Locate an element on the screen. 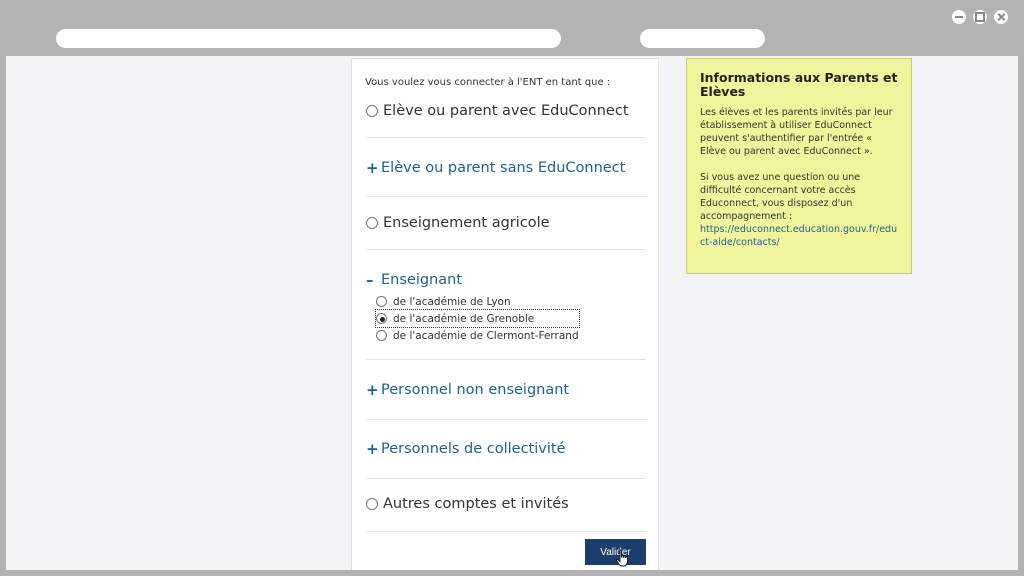  option-personnels-collectivite: + Personnels de collectivité is located at coordinates (506, 449).